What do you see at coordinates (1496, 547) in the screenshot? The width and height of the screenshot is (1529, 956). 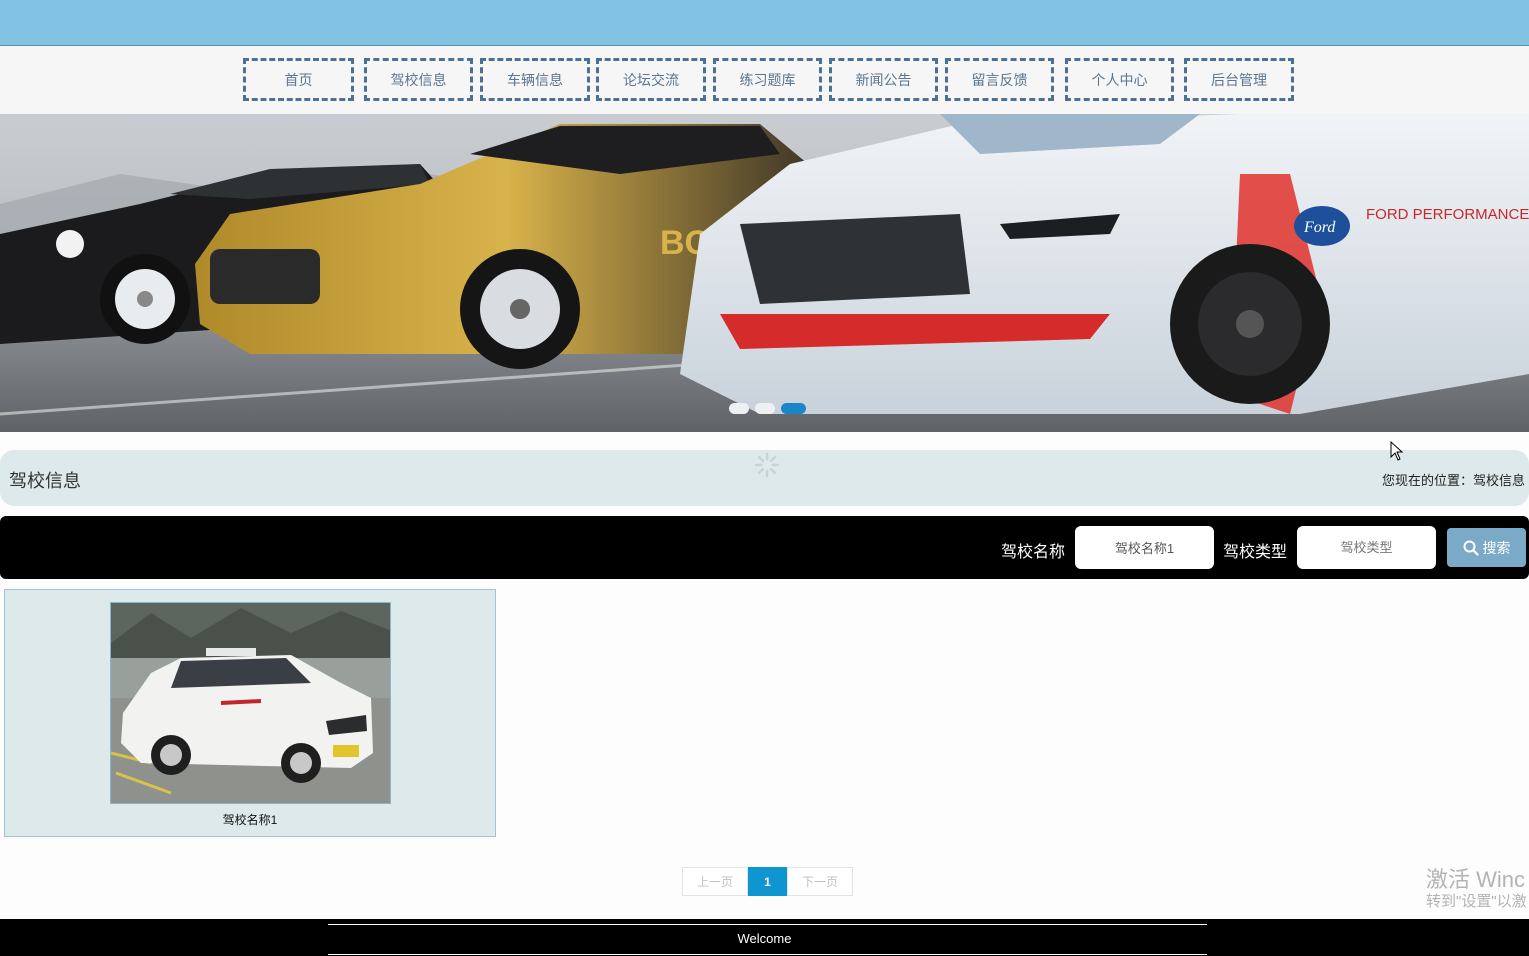 I see `search-button-label: 搜索` at bounding box center [1496, 547].